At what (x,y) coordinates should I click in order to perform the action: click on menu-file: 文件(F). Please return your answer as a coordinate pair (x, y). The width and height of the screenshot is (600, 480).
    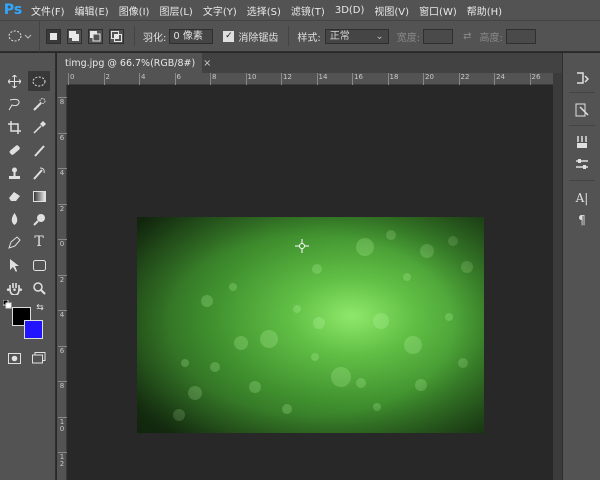
    Looking at the image, I should click on (48, 10).